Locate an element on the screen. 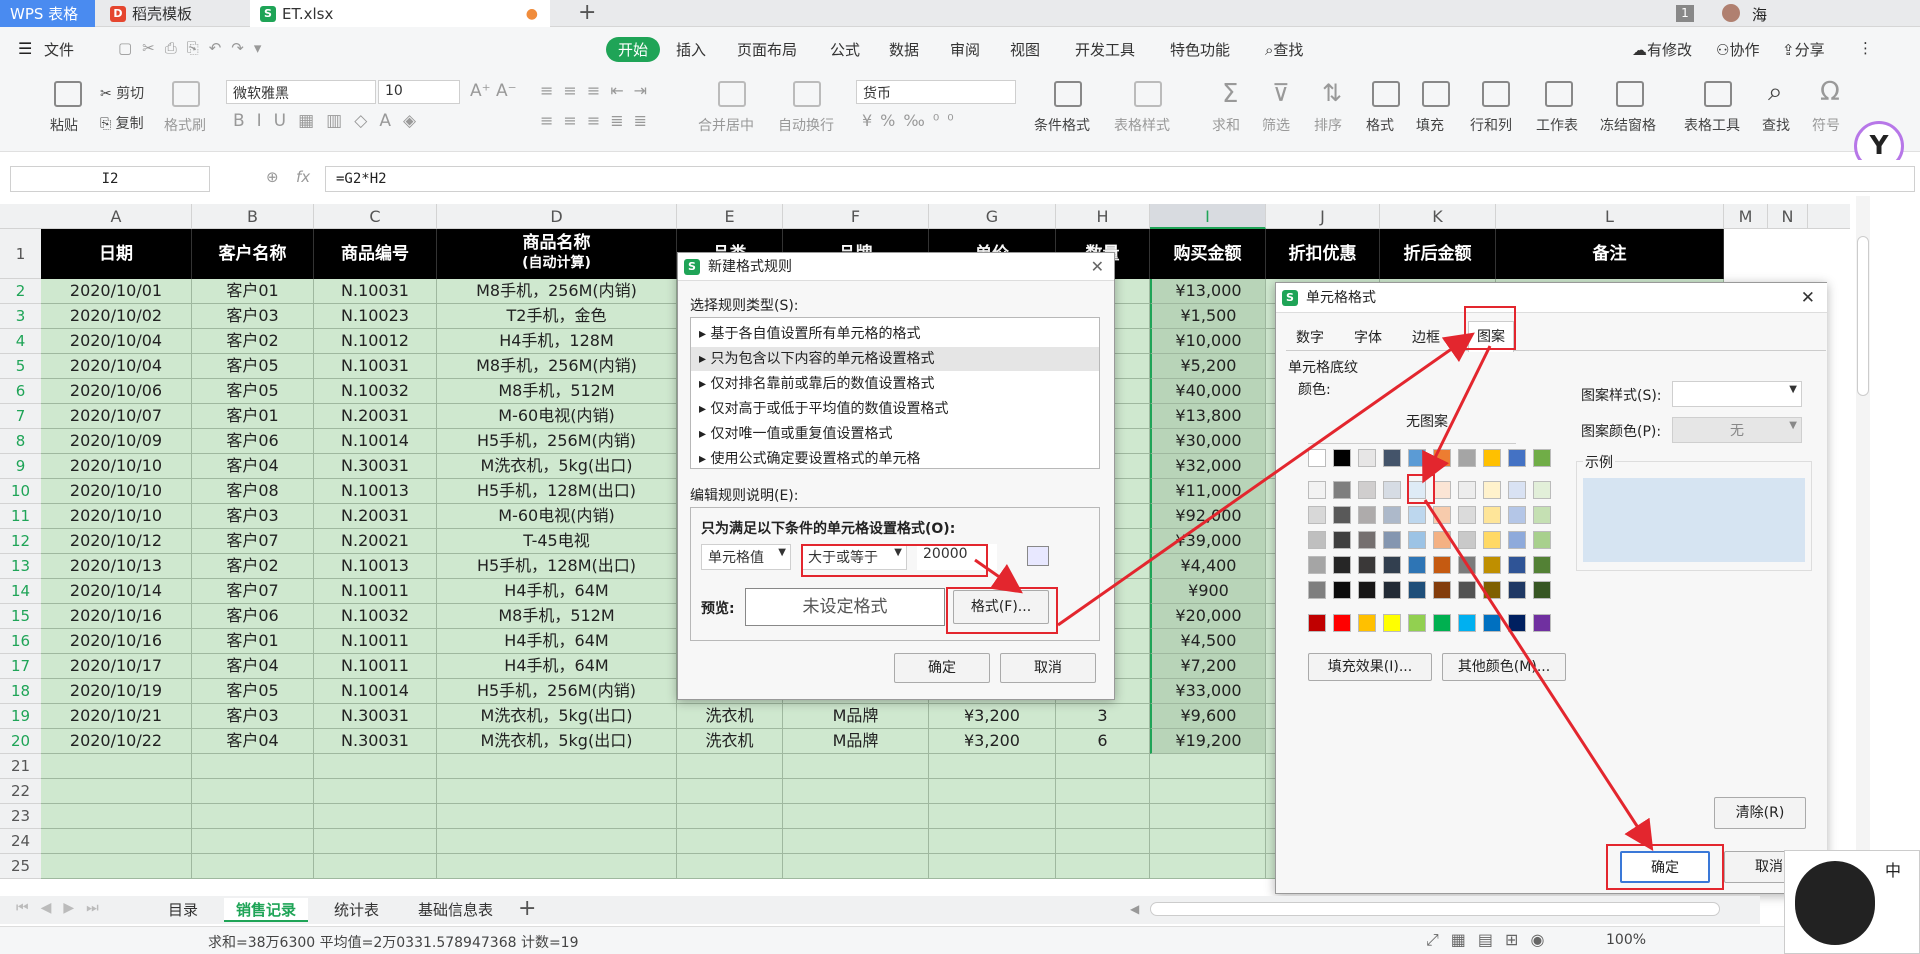 The image size is (1920, 954). row-header: 2 is located at coordinates (20, 291).